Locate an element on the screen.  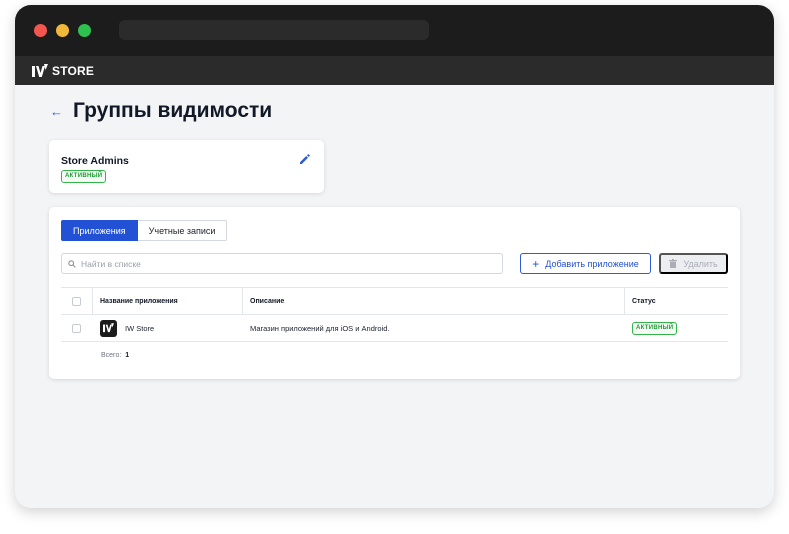
search-box is located at coordinates (282, 263).